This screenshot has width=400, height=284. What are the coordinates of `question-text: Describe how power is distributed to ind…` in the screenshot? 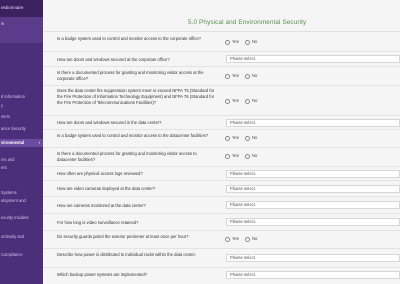 It's located at (126, 254).